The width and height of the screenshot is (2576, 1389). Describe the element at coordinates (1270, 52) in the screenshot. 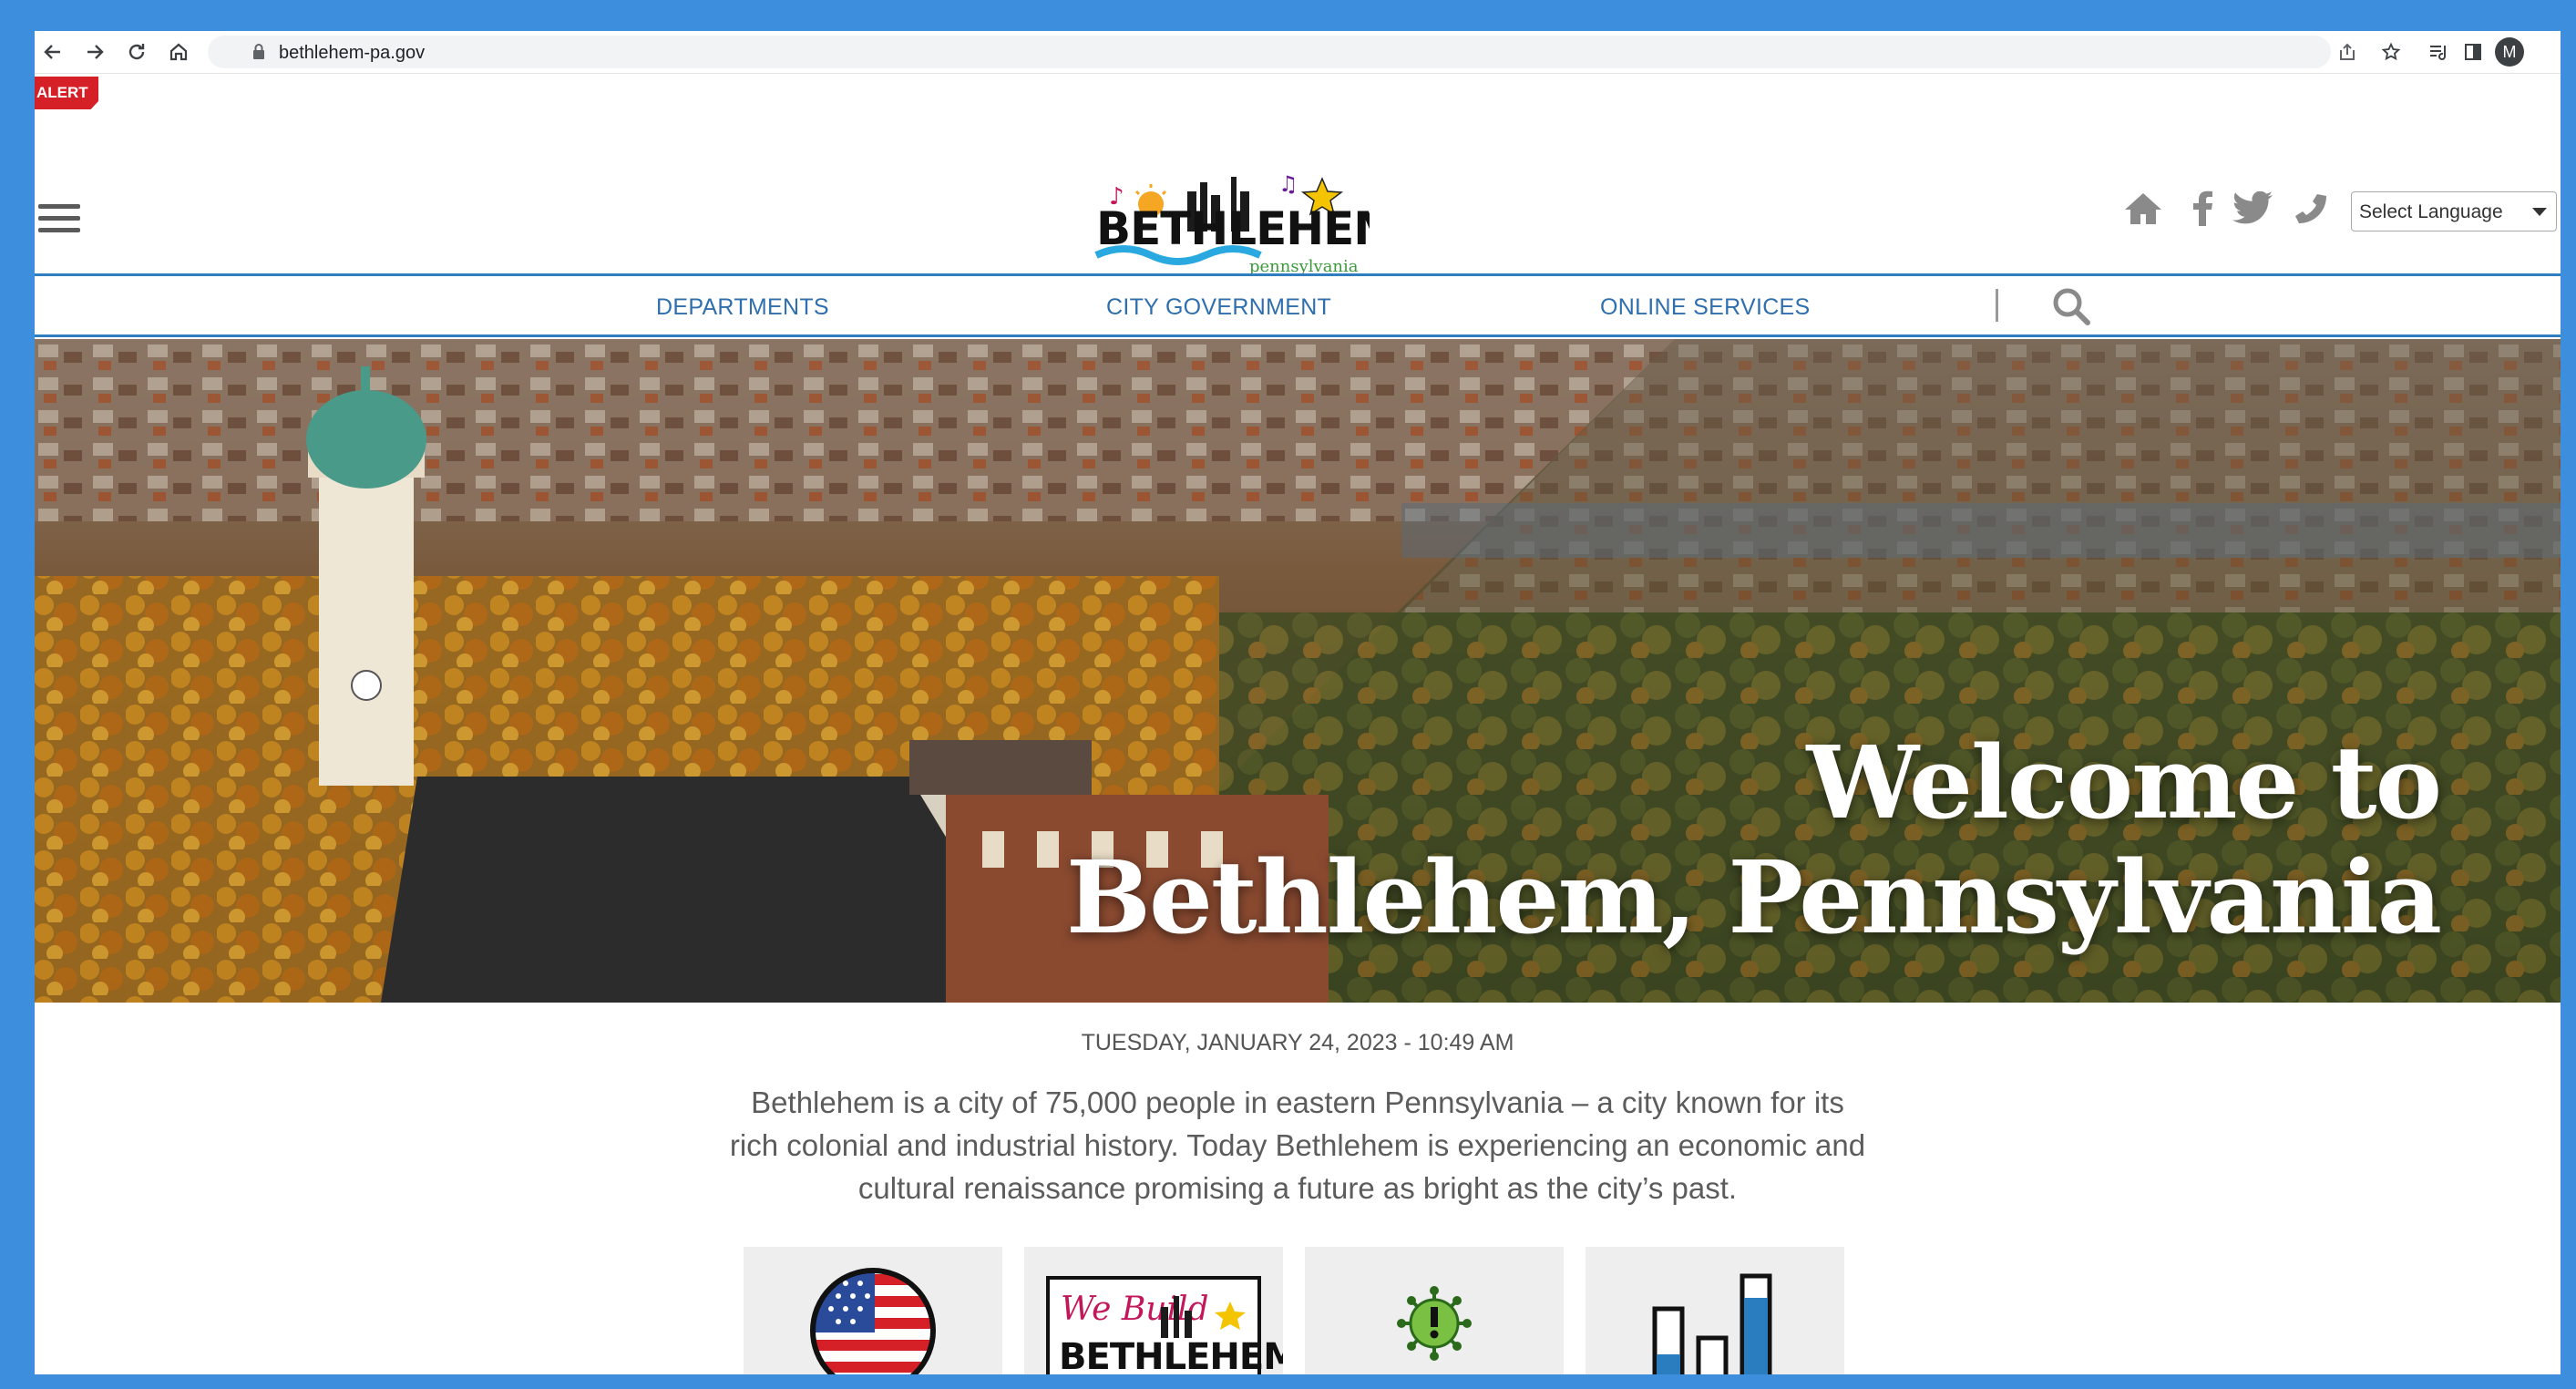

I see `address-bar: bethlehem-pa.gov` at that location.